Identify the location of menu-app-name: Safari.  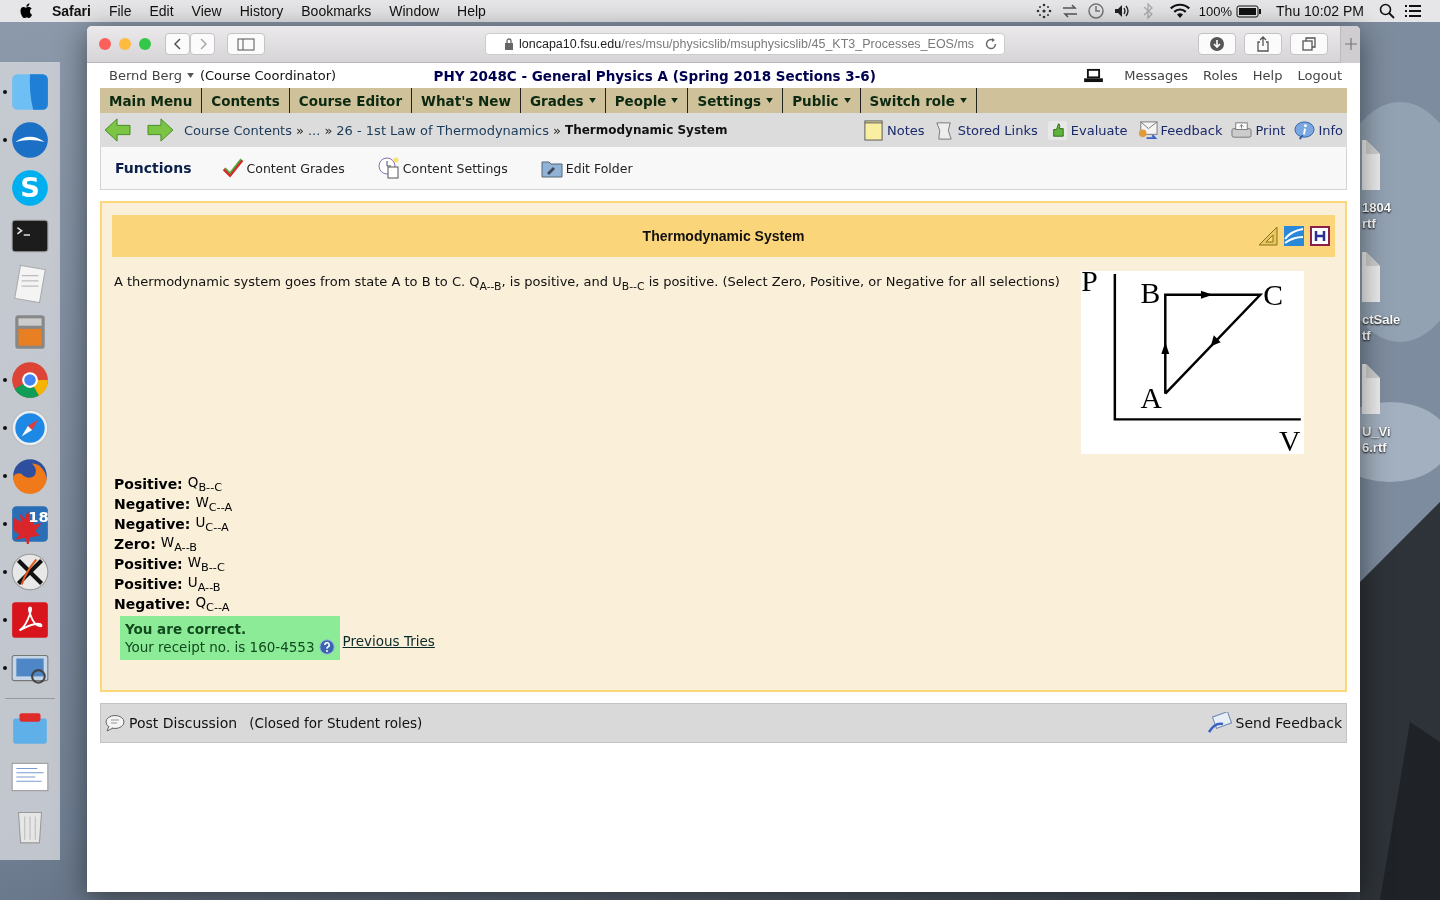
(71, 11).